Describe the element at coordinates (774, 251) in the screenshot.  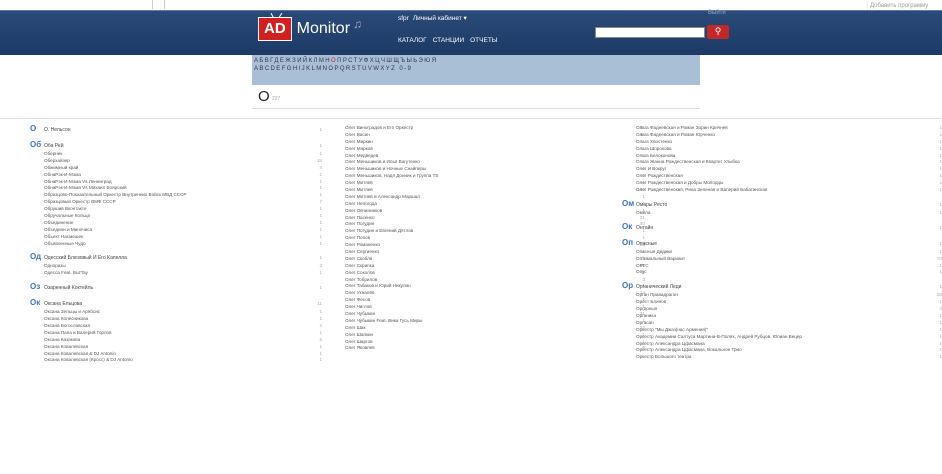
I see `artist-name: Опасные Дедики` at that location.